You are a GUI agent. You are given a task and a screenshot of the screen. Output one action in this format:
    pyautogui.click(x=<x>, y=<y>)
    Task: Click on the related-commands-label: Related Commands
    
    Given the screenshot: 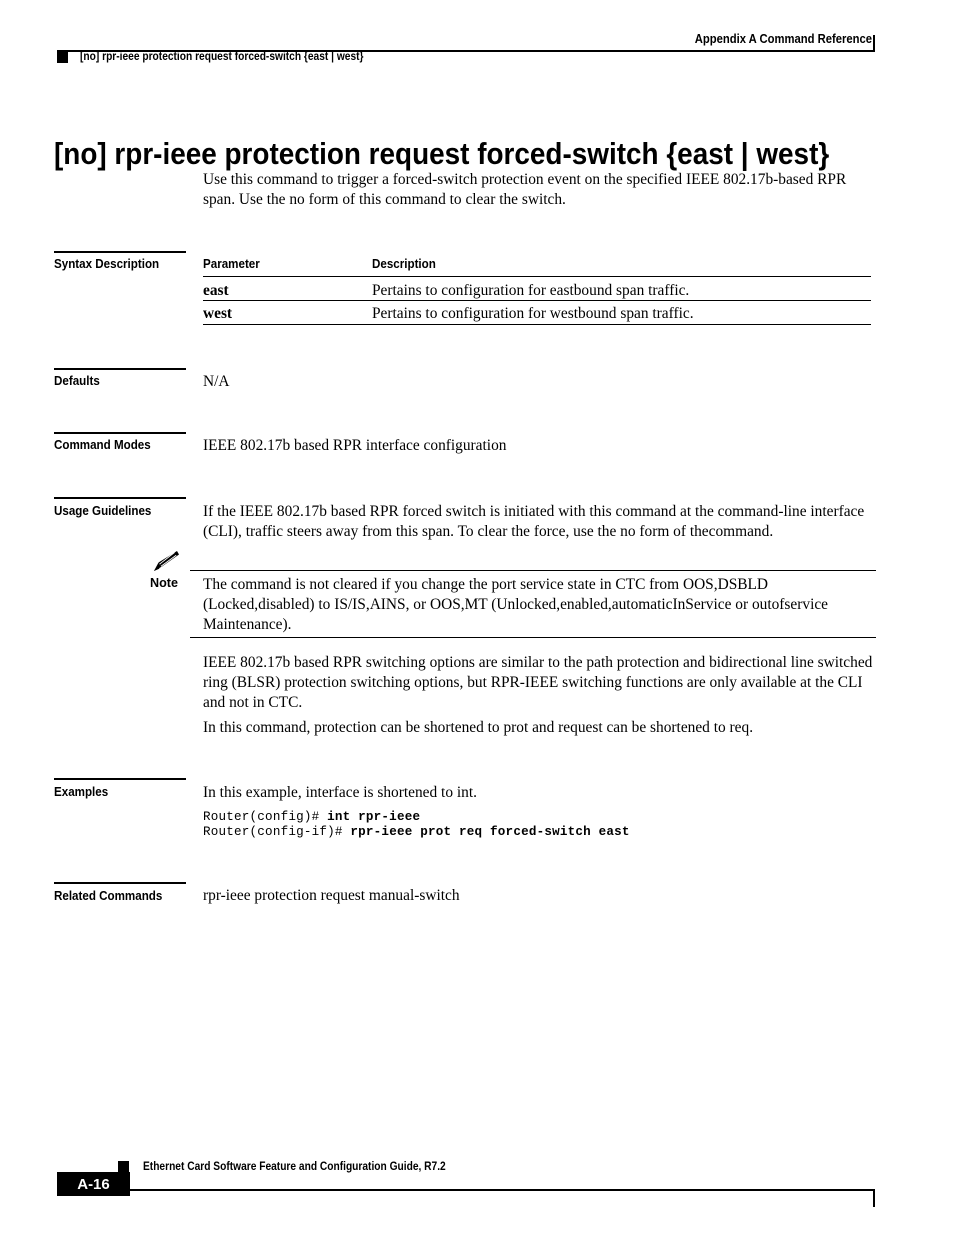 What is the action you would take?
    pyautogui.click(x=108, y=895)
    